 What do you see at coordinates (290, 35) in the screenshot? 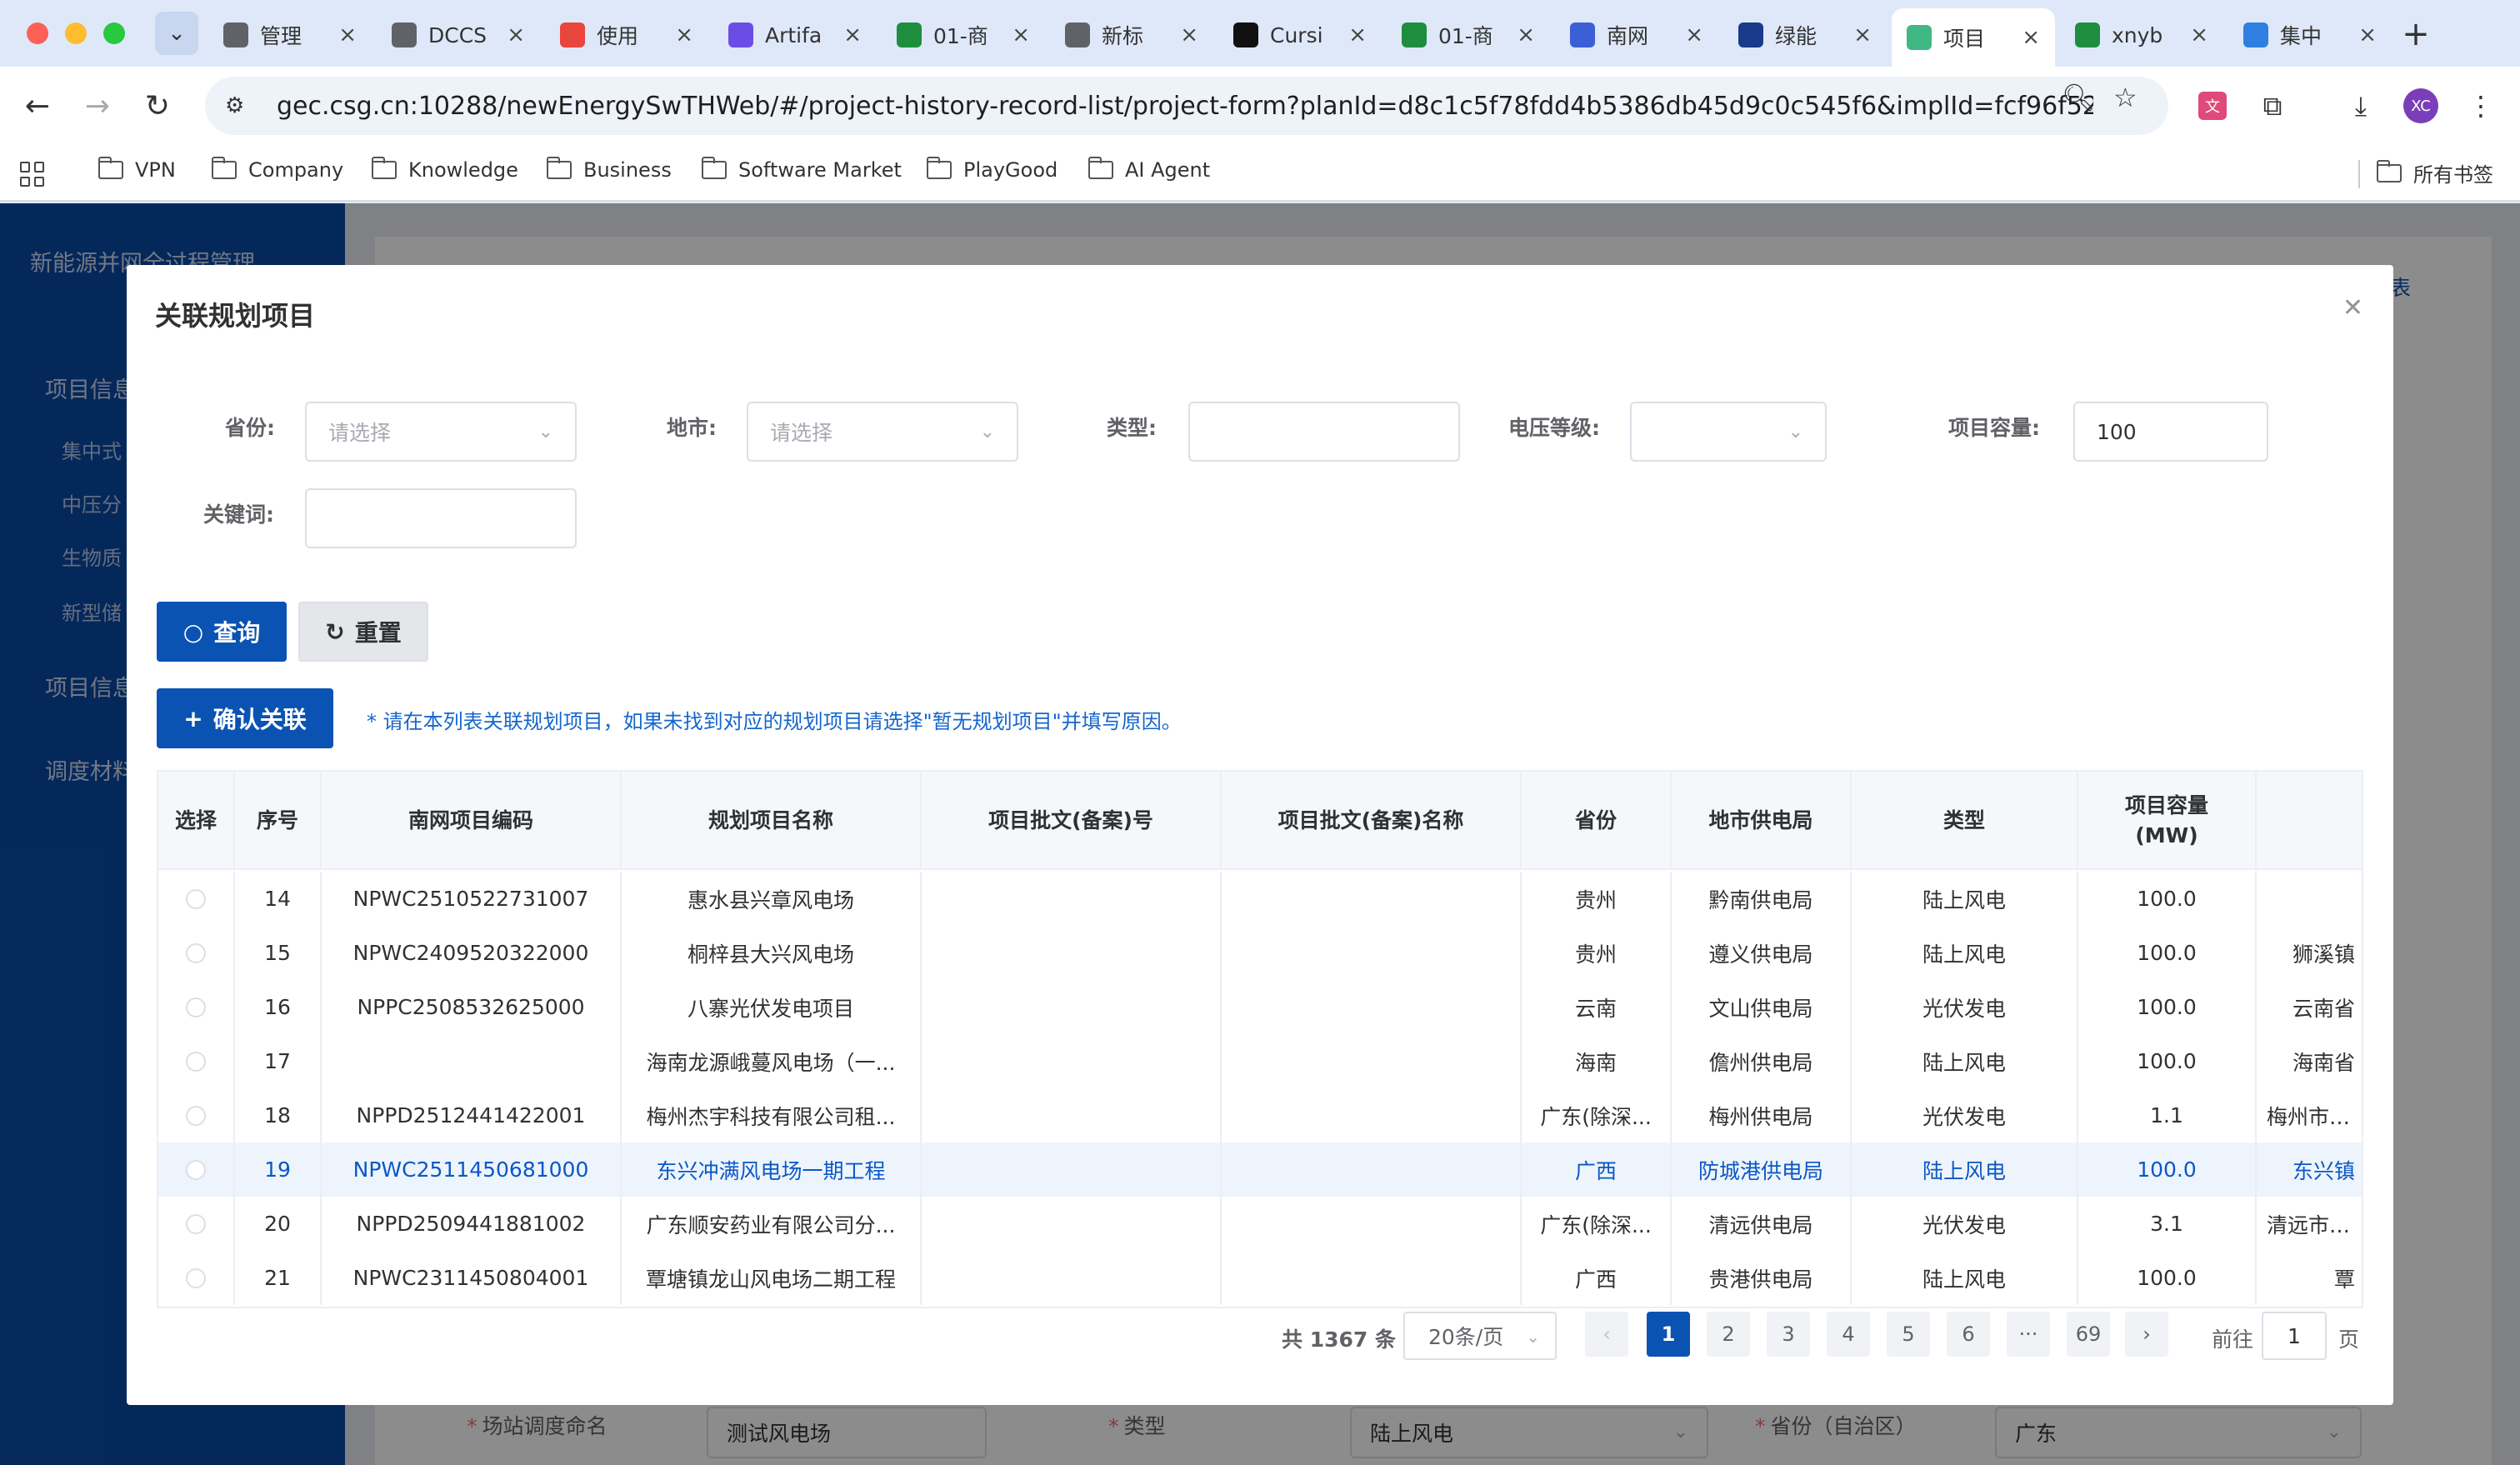
I see `browser-tab: 管理 ×` at bounding box center [290, 35].